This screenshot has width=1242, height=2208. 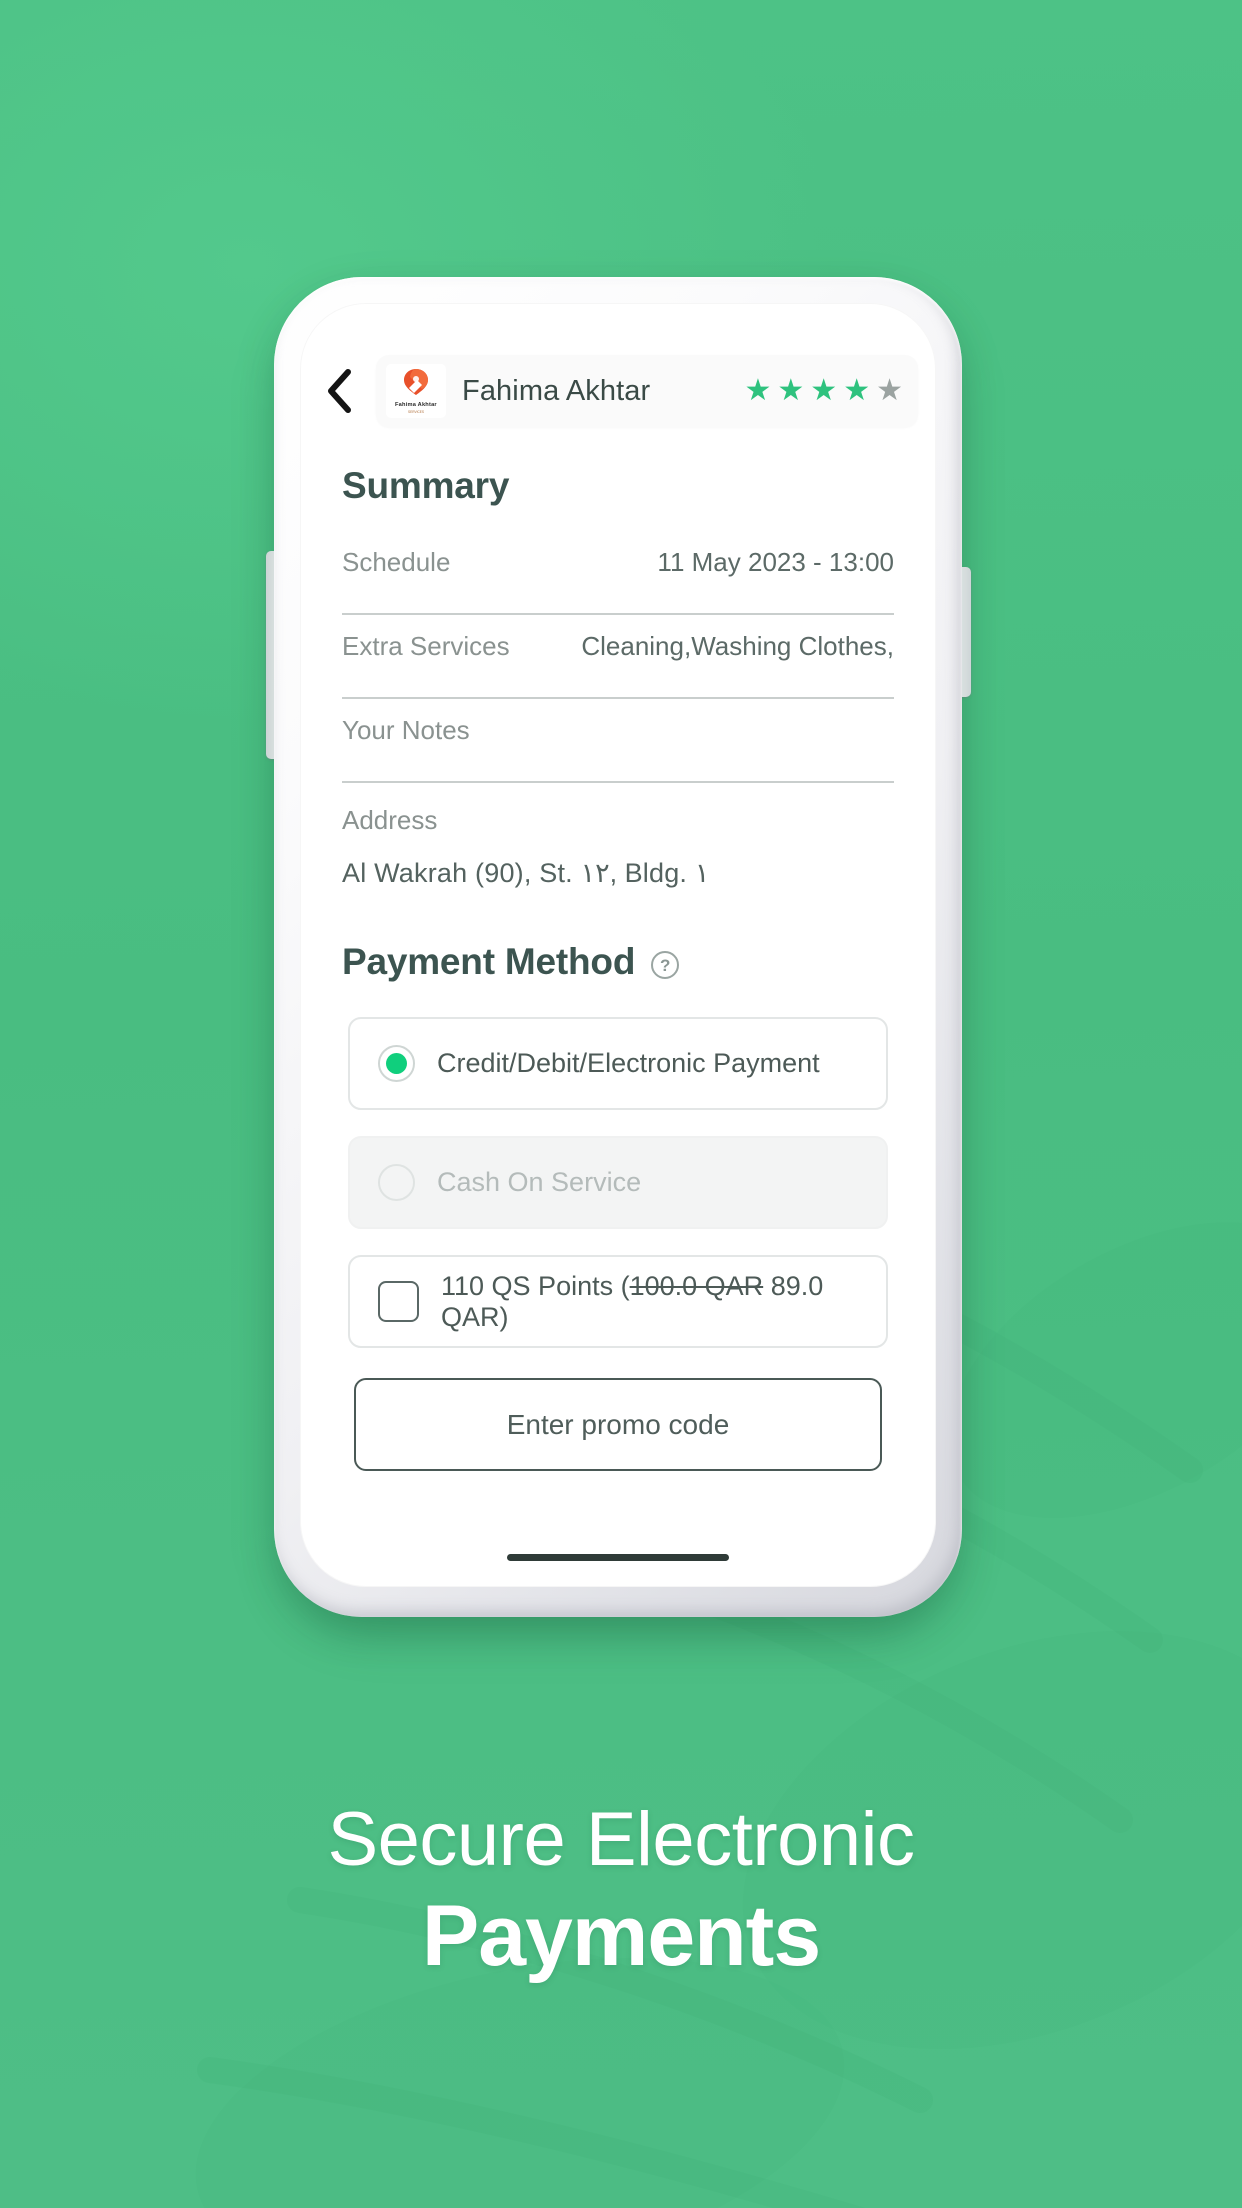 What do you see at coordinates (396, 1182) in the screenshot?
I see `radio-button-cash` at bounding box center [396, 1182].